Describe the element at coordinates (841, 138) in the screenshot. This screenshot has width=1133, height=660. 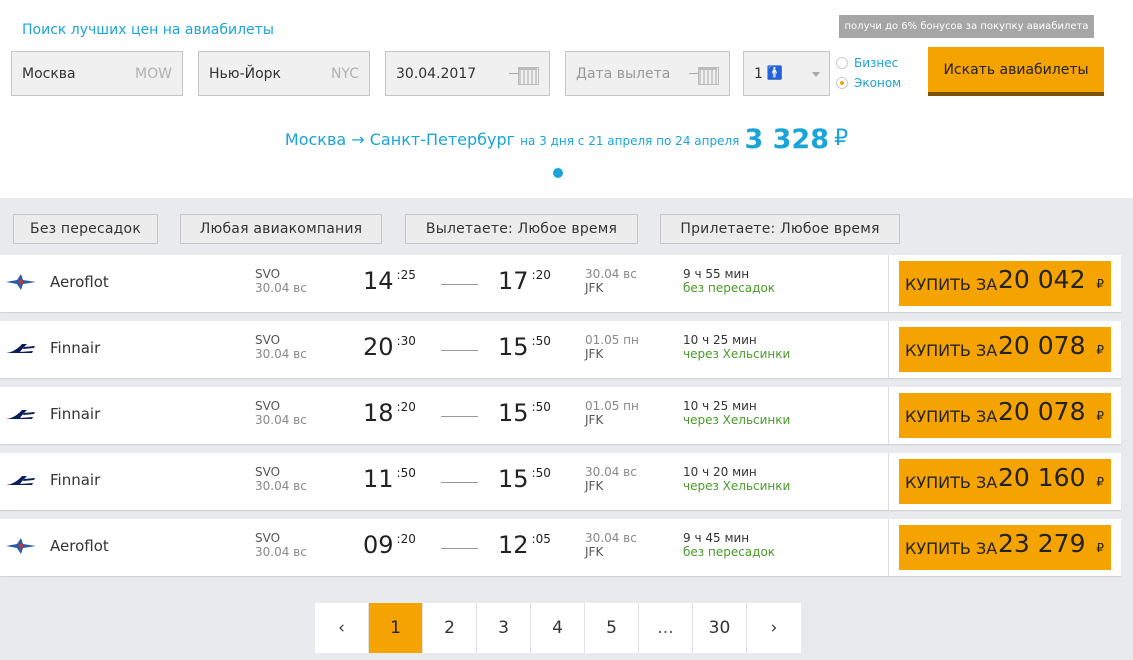
I see `promo-currency: ₽` at that location.